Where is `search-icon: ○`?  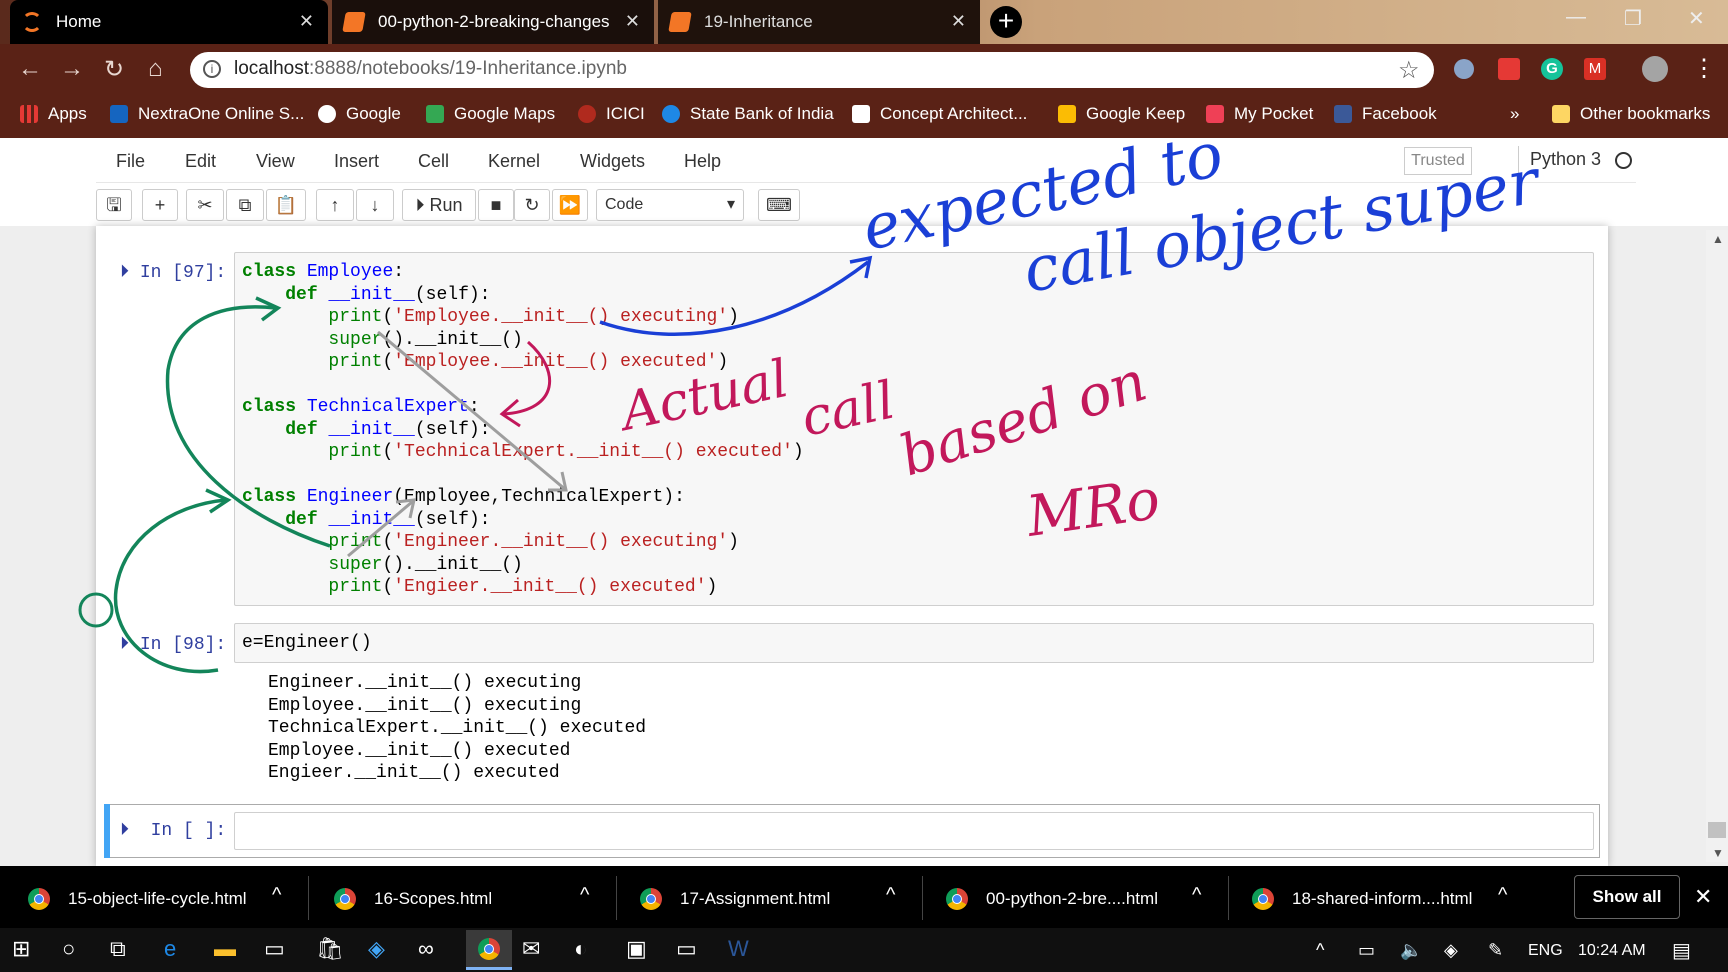
search-icon: ○ is located at coordinates (68, 949).